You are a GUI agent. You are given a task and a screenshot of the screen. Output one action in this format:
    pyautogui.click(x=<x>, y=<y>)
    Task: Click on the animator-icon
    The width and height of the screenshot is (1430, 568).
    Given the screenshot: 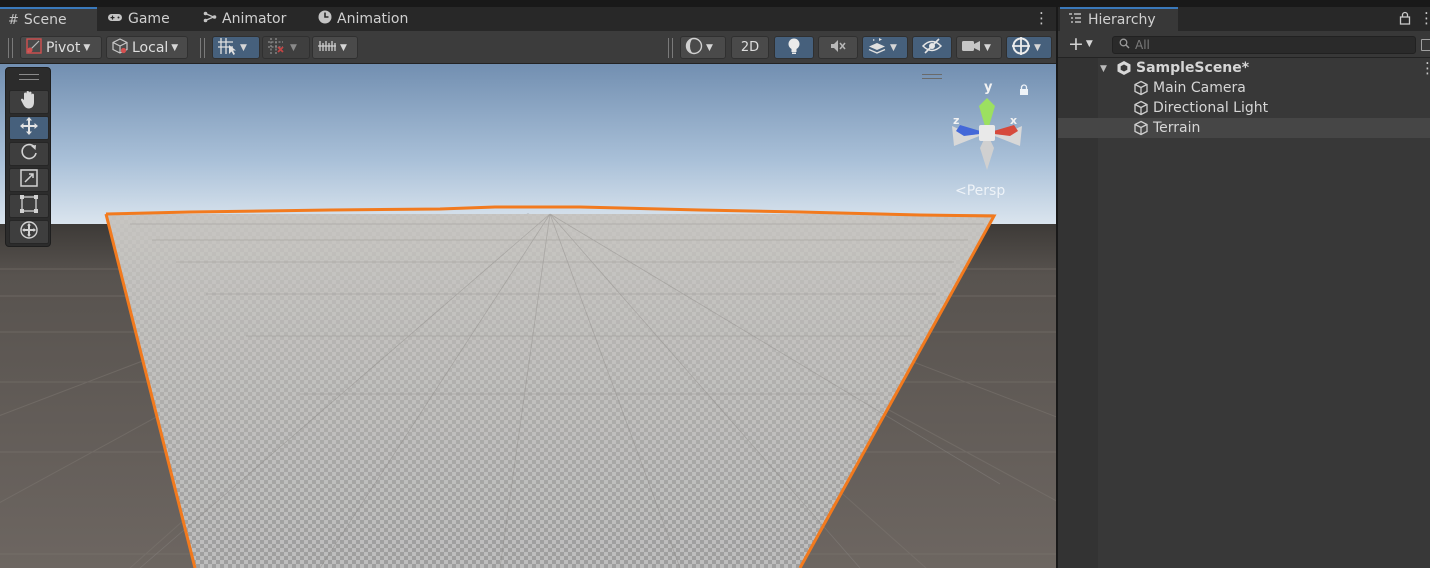 What is the action you would take?
    pyautogui.click(x=210, y=19)
    